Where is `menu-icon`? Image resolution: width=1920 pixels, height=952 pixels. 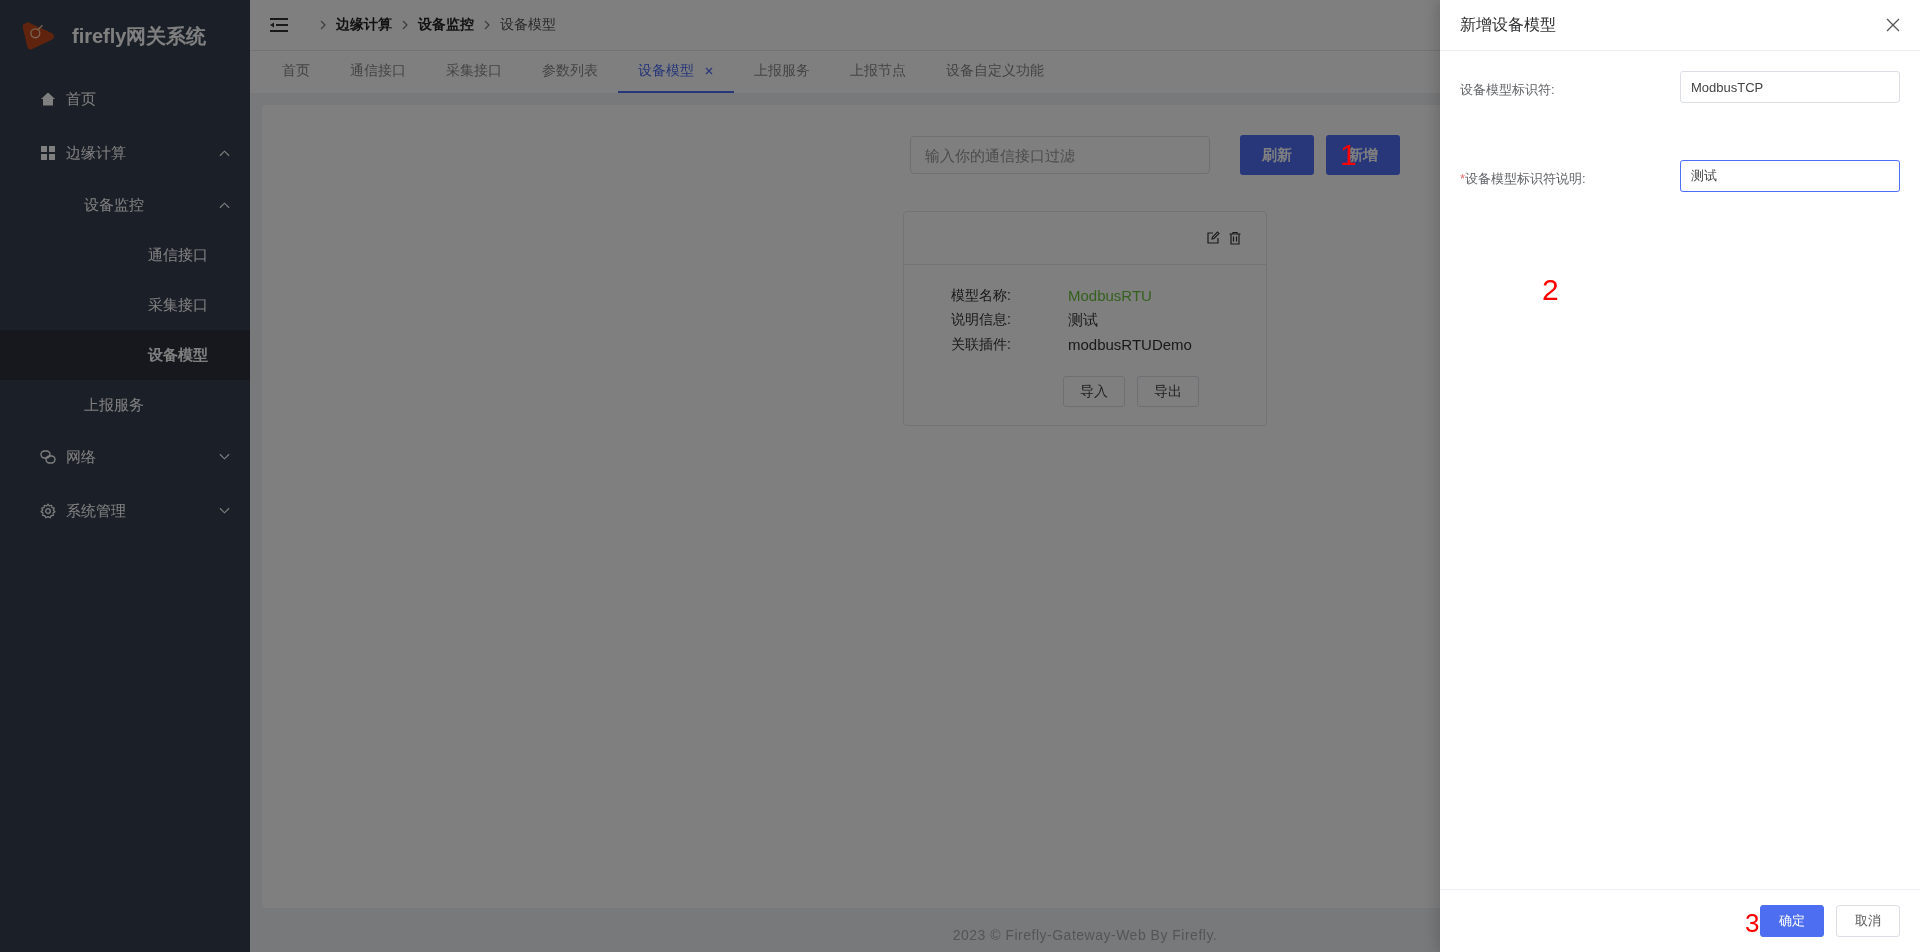 menu-icon is located at coordinates (279, 25).